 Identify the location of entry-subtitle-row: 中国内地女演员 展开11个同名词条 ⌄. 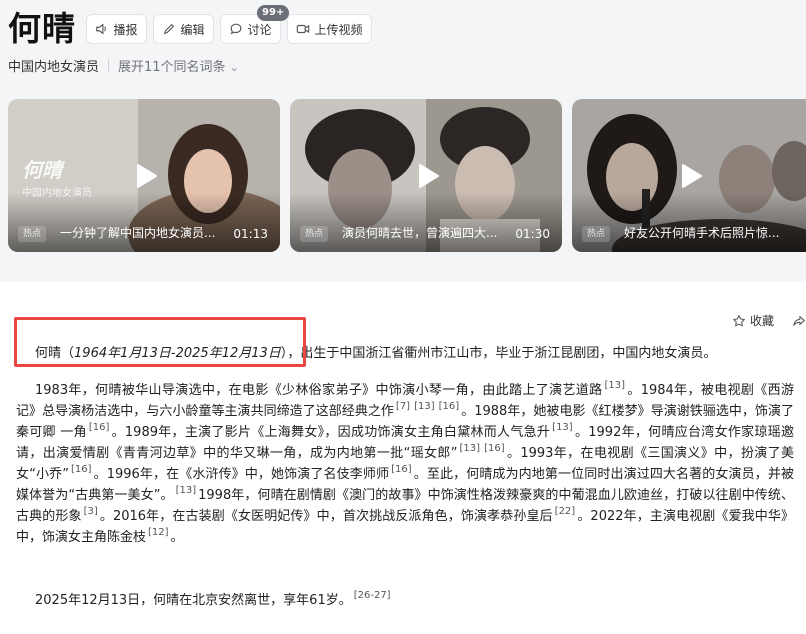
(123, 65).